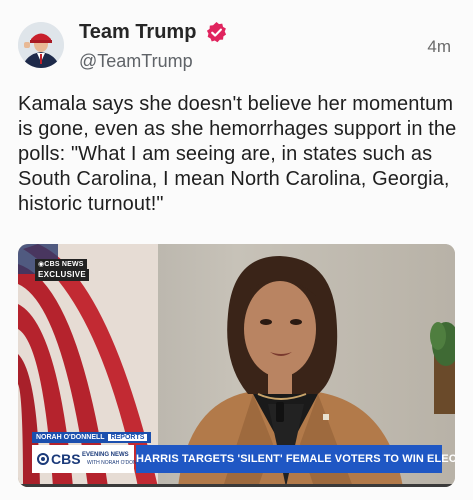  Describe the element at coordinates (41, 45) in the screenshot. I see `author-avatar` at that location.